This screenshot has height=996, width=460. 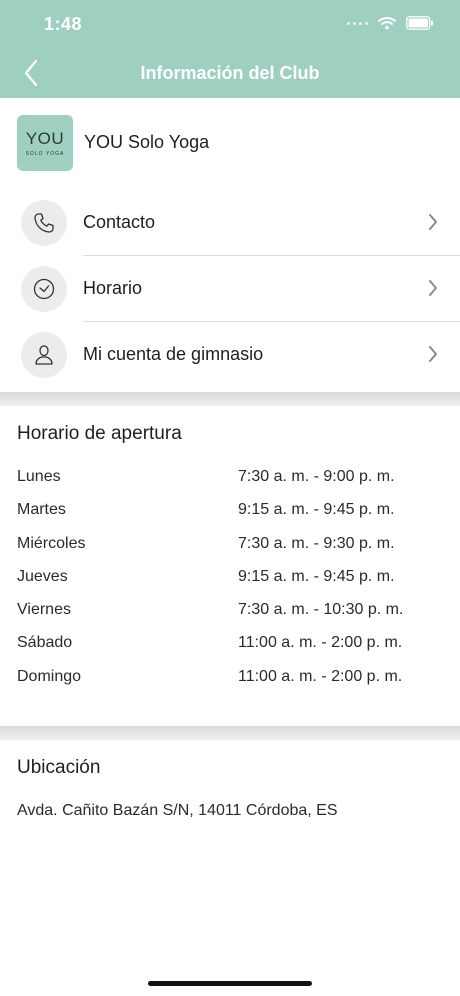 I want to click on logo-text: YOU, so click(x=45, y=138).